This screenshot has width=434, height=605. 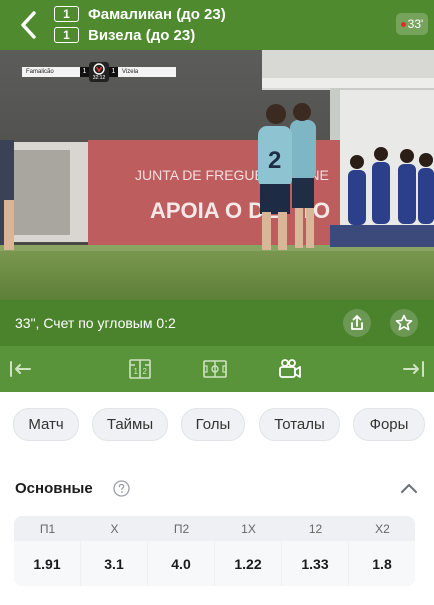 What do you see at coordinates (84, 72) in the screenshot?
I see `scorebug-home-score: 1` at bounding box center [84, 72].